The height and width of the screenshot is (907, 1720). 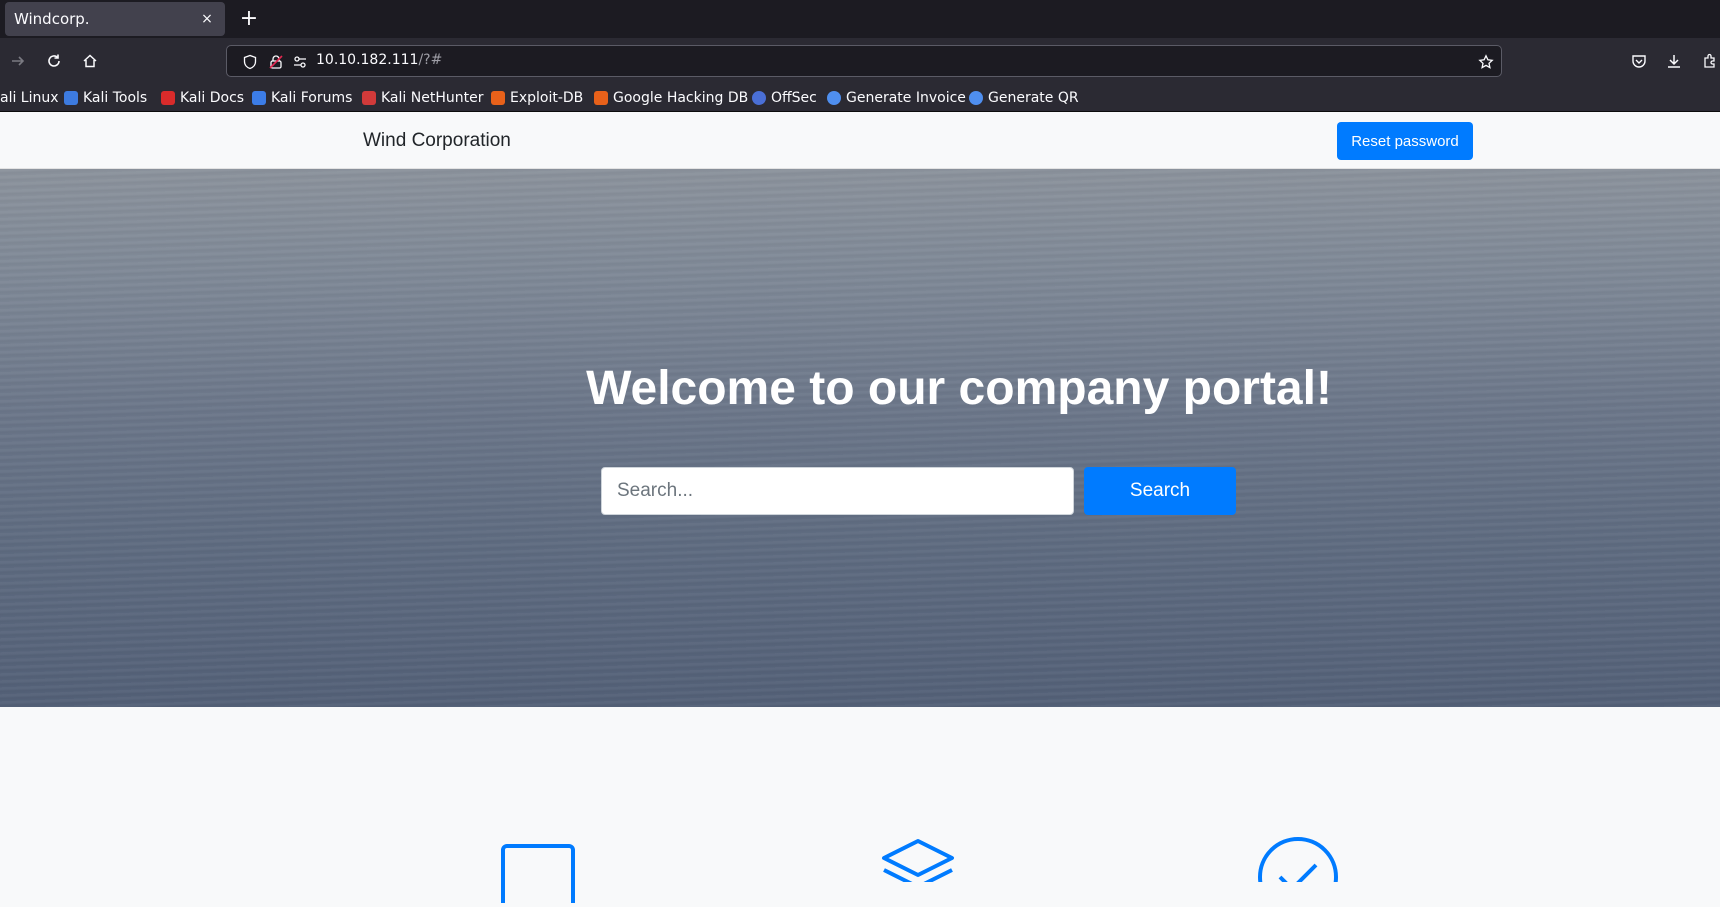 I want to click on hero-title: Welcome to our company portal!, so click(x=959, y=388).